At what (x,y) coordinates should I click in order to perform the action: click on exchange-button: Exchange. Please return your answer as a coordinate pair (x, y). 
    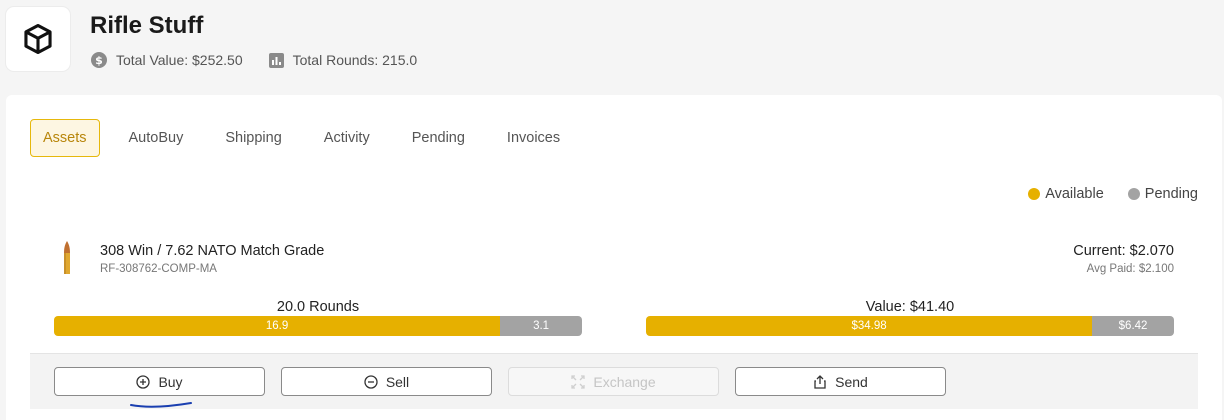
    Looking at the image, I should click on (613, 381).